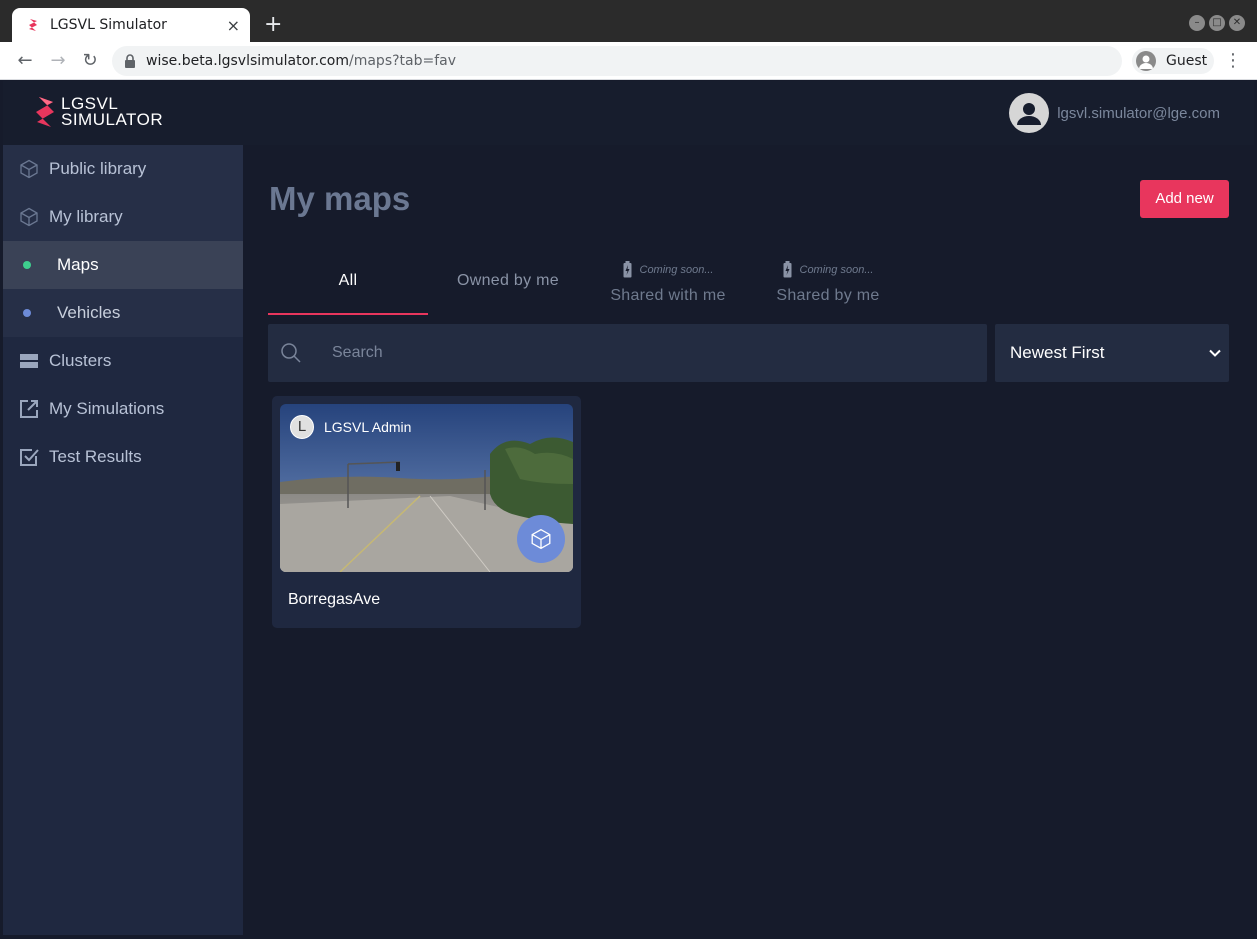 This screenshot has height=939, width=1257. I want to click on sort-selected-value: Newest First, so click(1057, 352).